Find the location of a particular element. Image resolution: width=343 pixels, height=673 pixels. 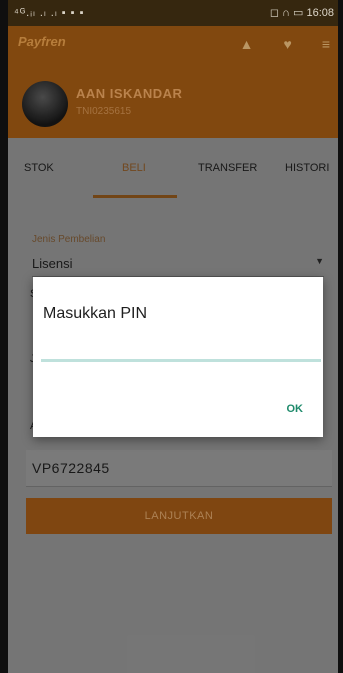

ok-button: OK is located at coordinates (295, 409).